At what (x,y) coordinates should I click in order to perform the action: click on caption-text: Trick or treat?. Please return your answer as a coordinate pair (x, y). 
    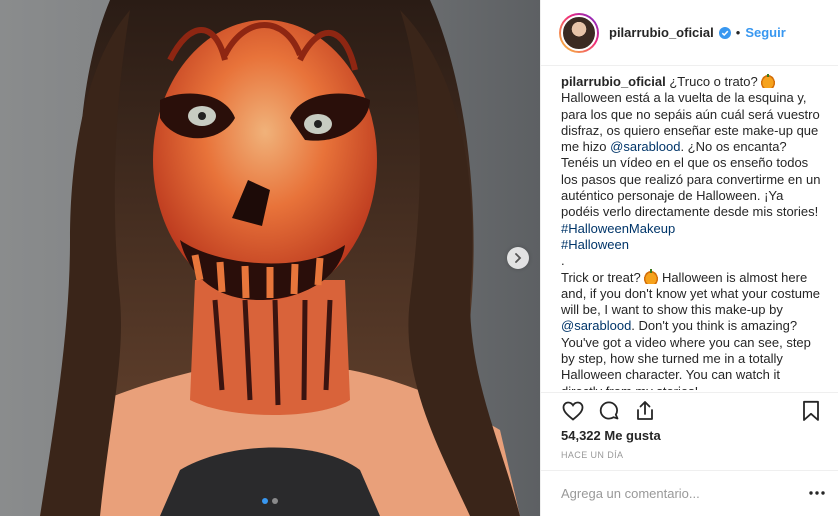
    Looking at the image, I should click on (603, 277).